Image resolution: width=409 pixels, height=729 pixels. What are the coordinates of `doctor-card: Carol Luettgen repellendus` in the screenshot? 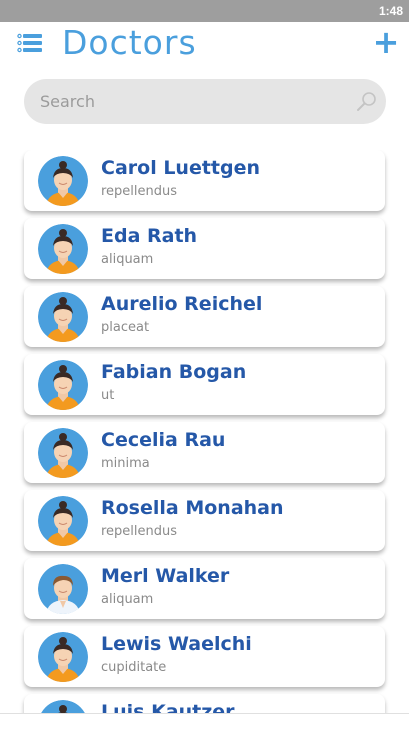 It's located at (204, 180).